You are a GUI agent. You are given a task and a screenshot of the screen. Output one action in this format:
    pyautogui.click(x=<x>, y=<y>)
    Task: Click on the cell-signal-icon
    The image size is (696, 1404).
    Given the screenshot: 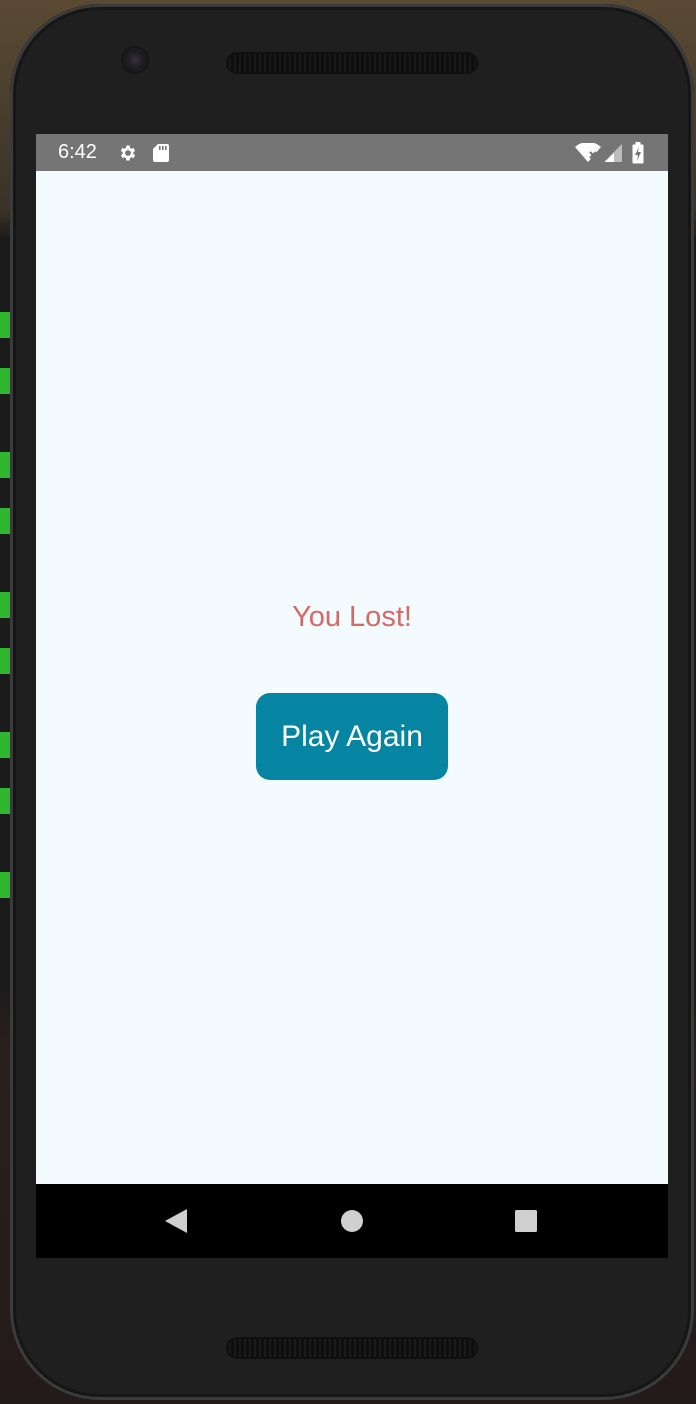 What is the action you would take?
    pyautogui.click(x=613, y=152)
    